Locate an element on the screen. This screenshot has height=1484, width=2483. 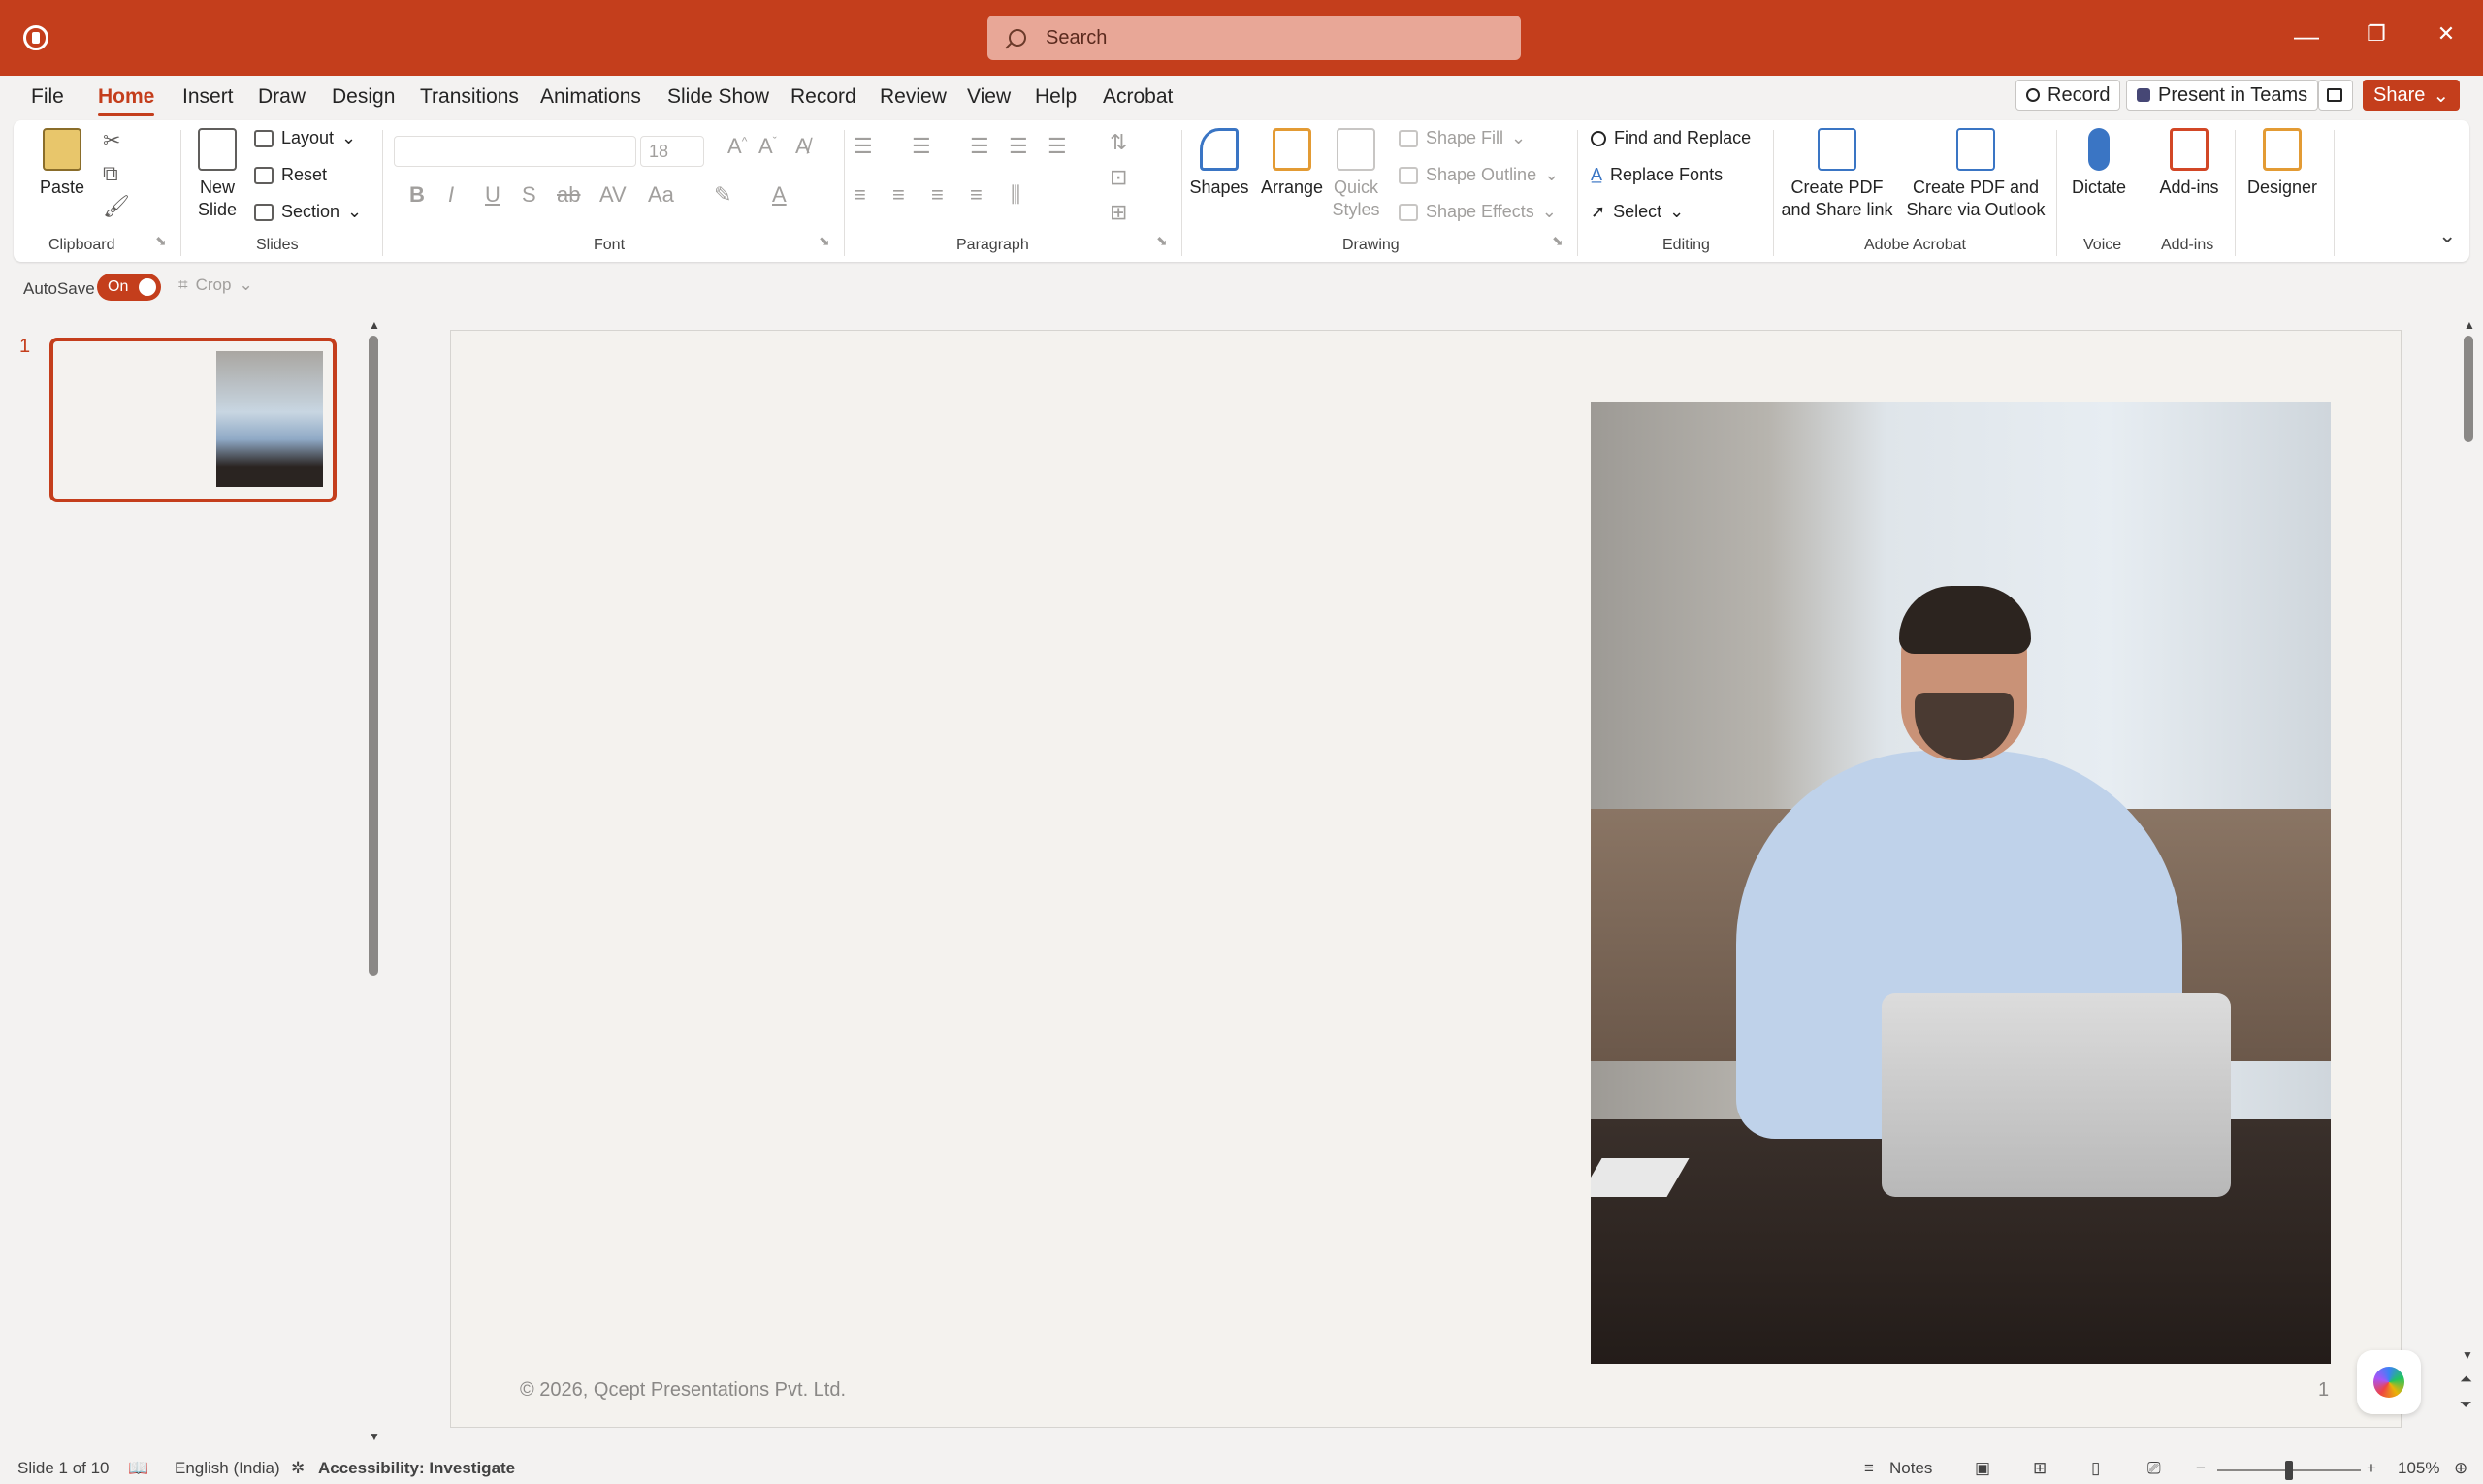
copy-icon: ⧉ is located at coordinates (111, 173).